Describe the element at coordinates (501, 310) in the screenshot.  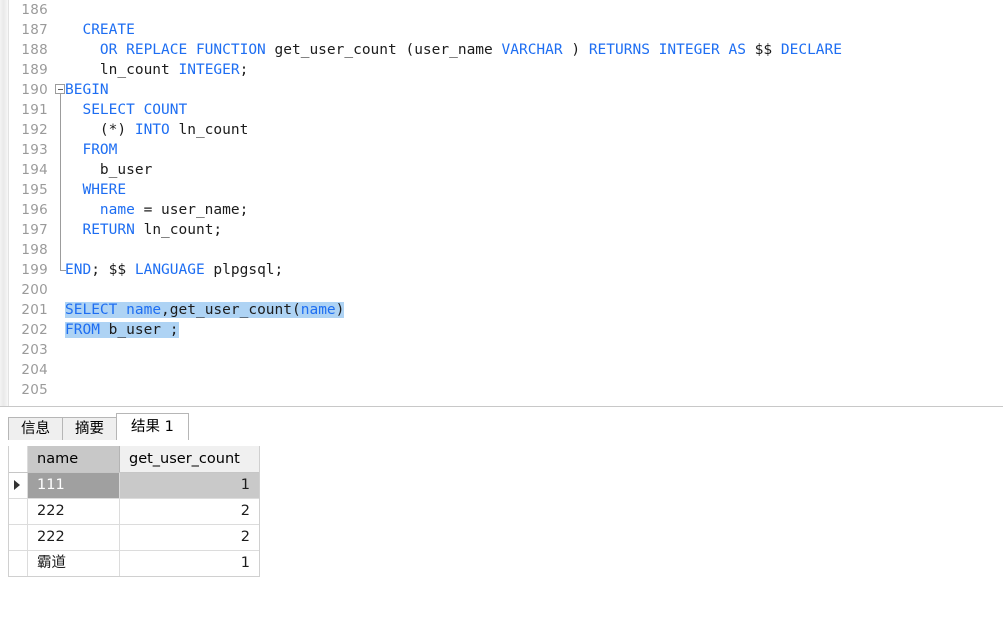
I see `code-line: 201 SELECT name,get_user_count(name)` at that location.